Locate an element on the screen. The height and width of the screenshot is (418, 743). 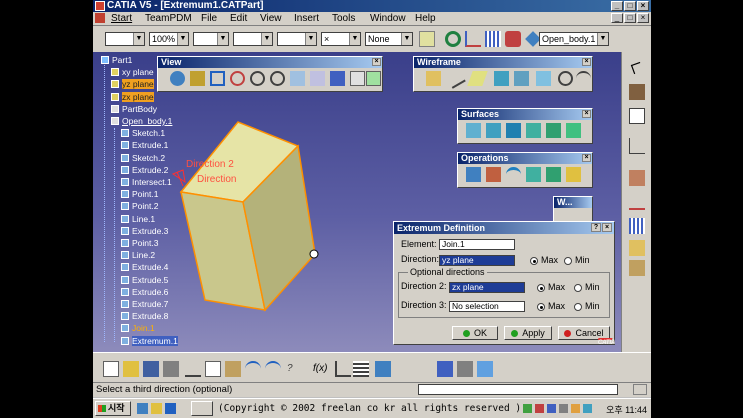
dialog-close-button: × is located at coordinates (607, 227).